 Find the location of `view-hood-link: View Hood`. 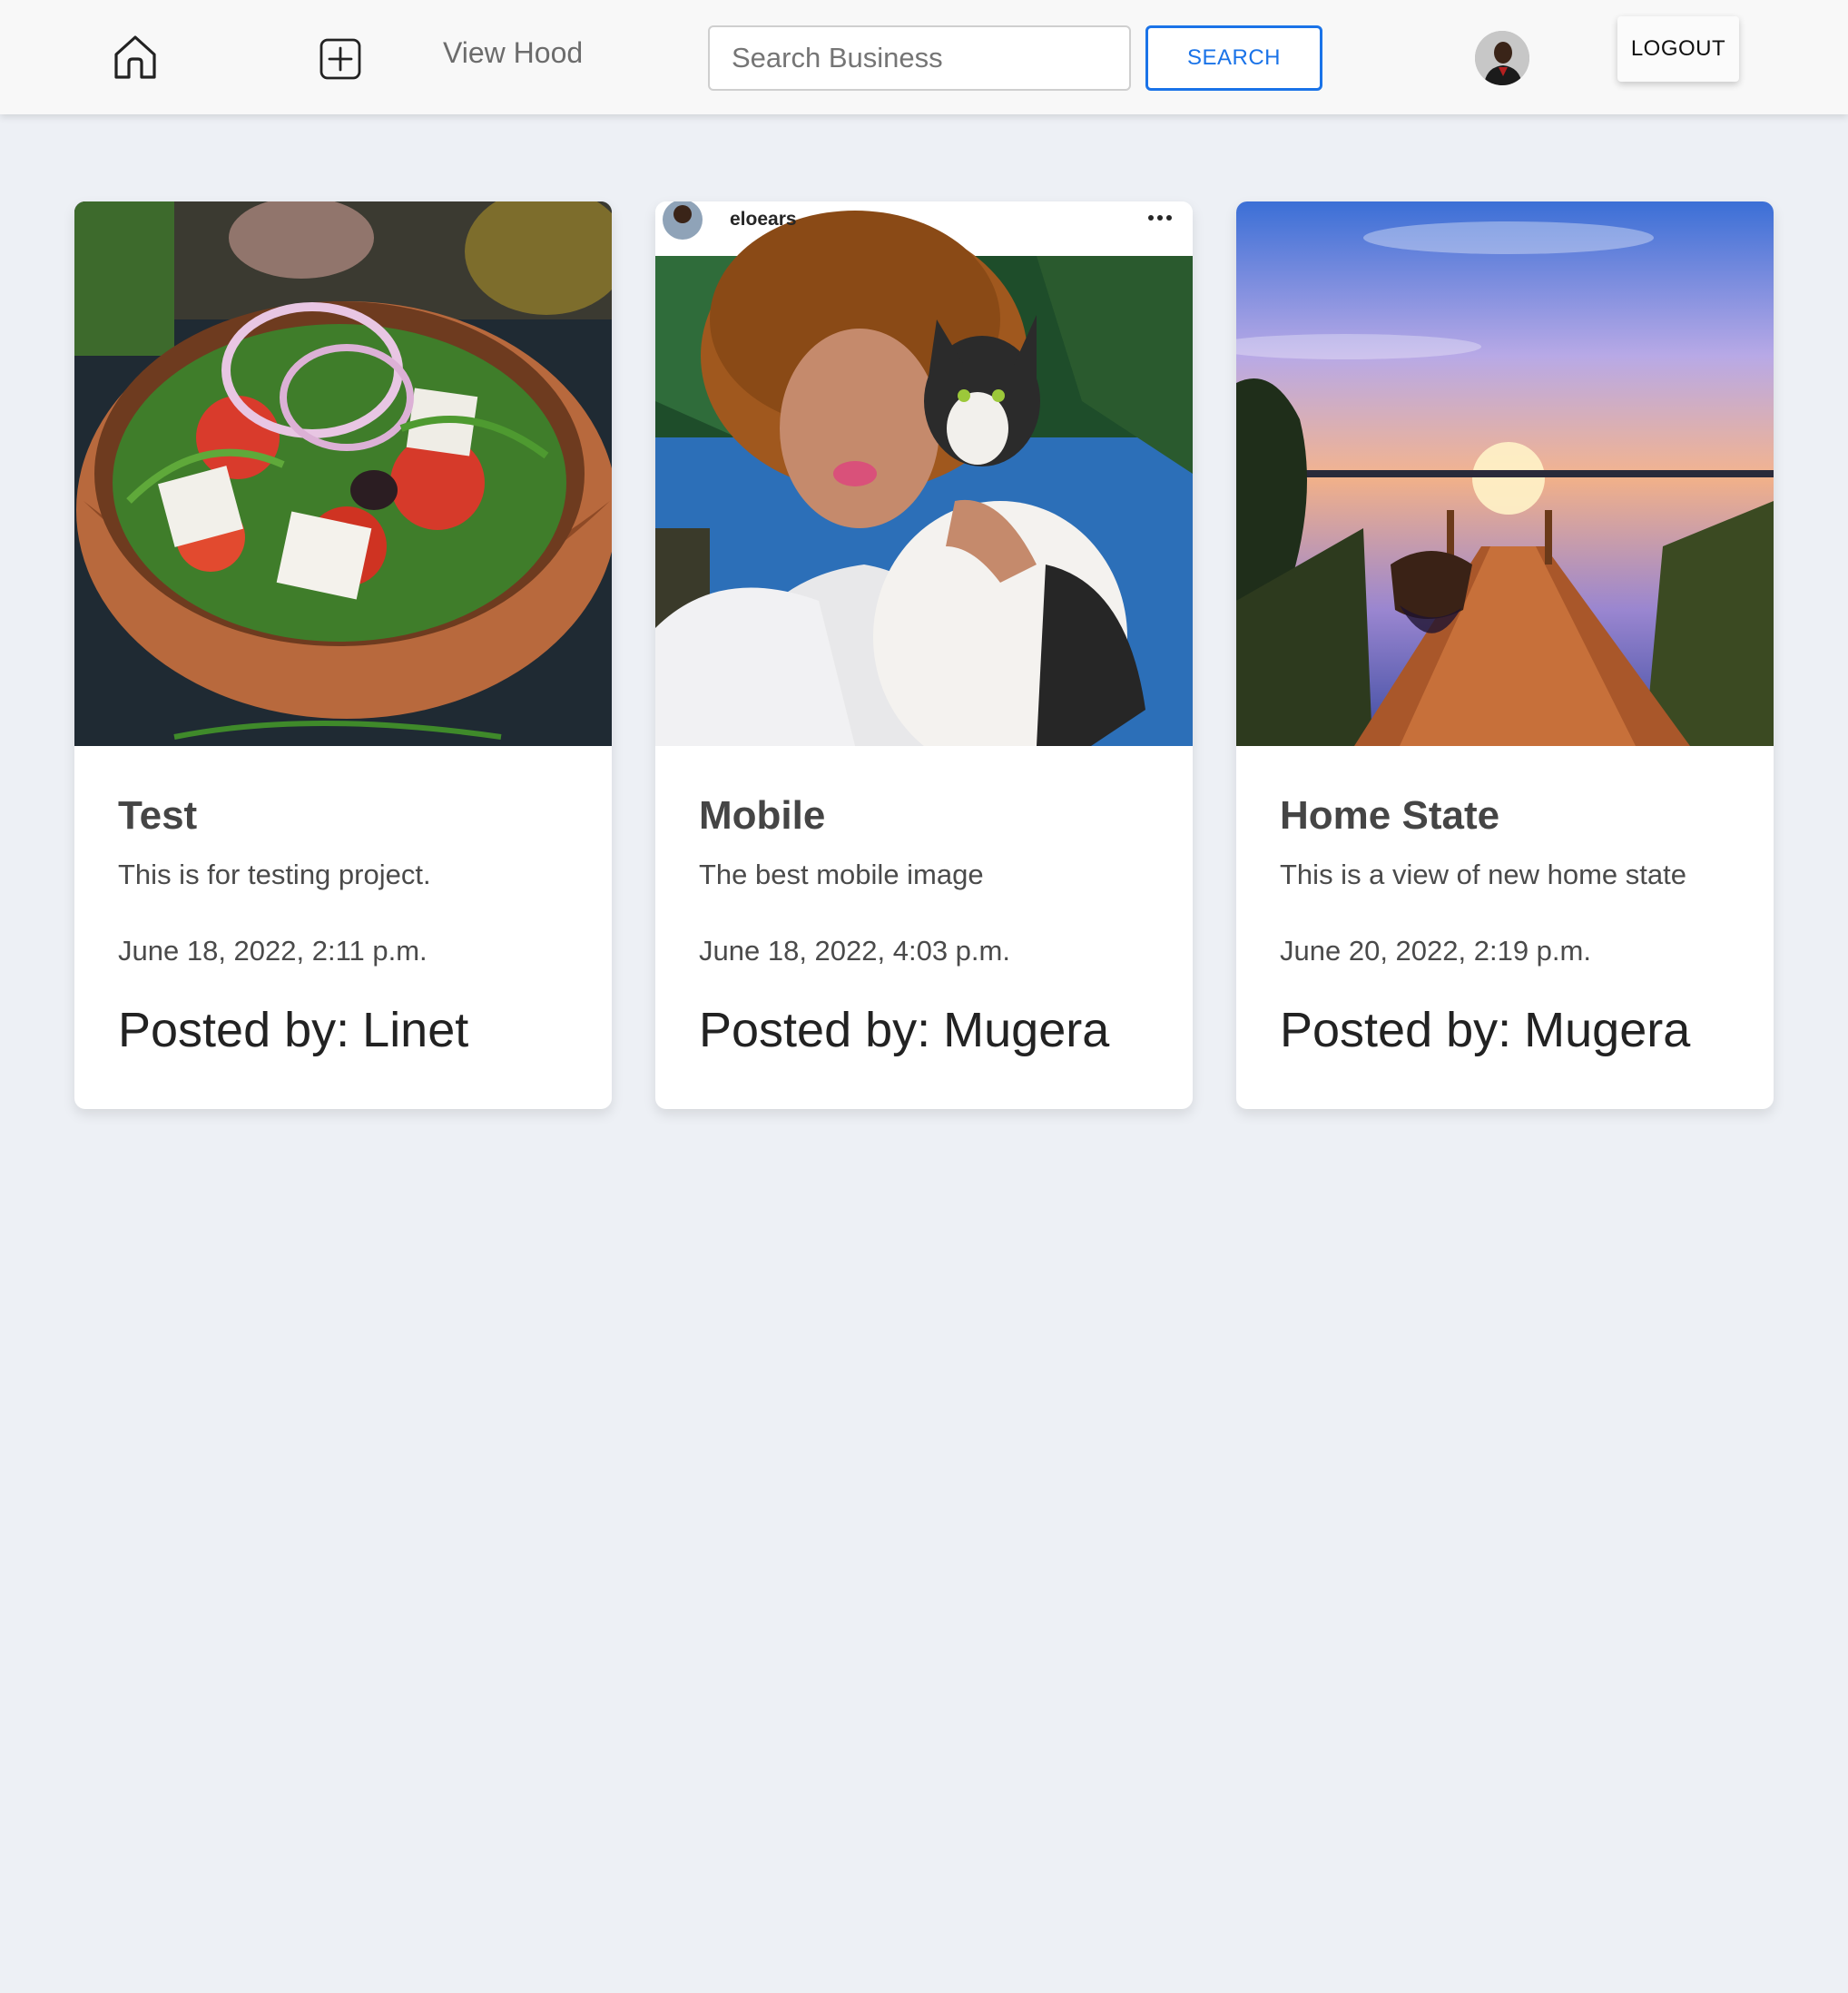

view-hood-link: View Hood is located at coordinates (513, 53).